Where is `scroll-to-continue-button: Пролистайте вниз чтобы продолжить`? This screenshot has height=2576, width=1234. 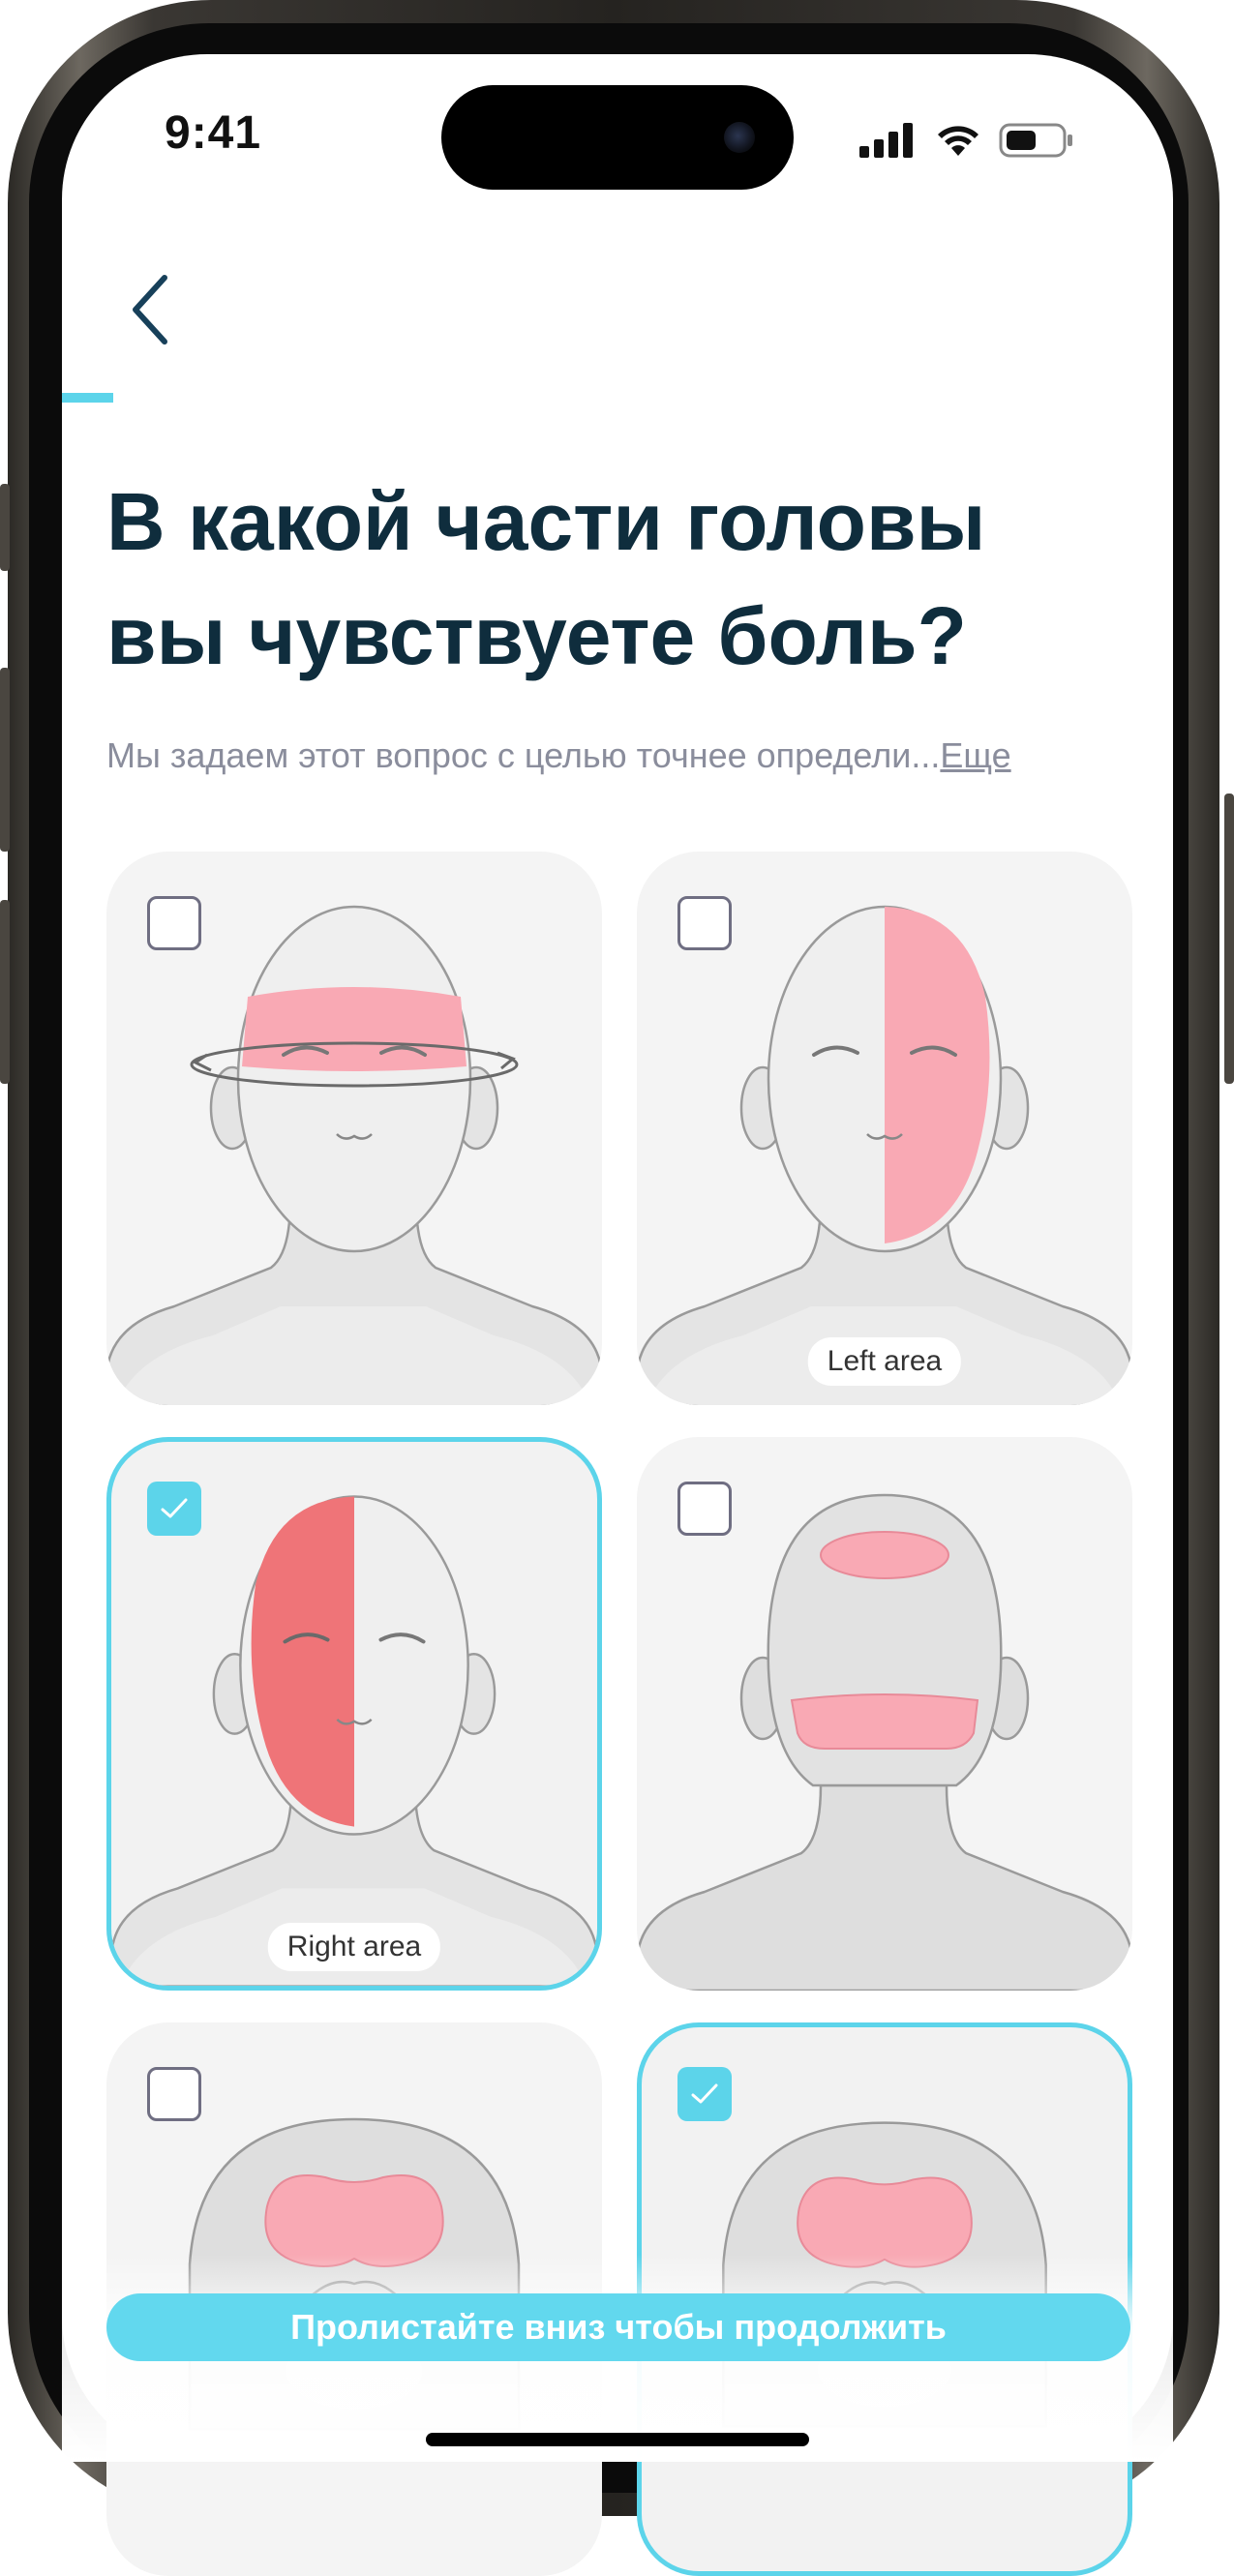 scroll-to-continue-button: Пролистайте вниз чтобы продолжить is located at coordinates (618, 2327).